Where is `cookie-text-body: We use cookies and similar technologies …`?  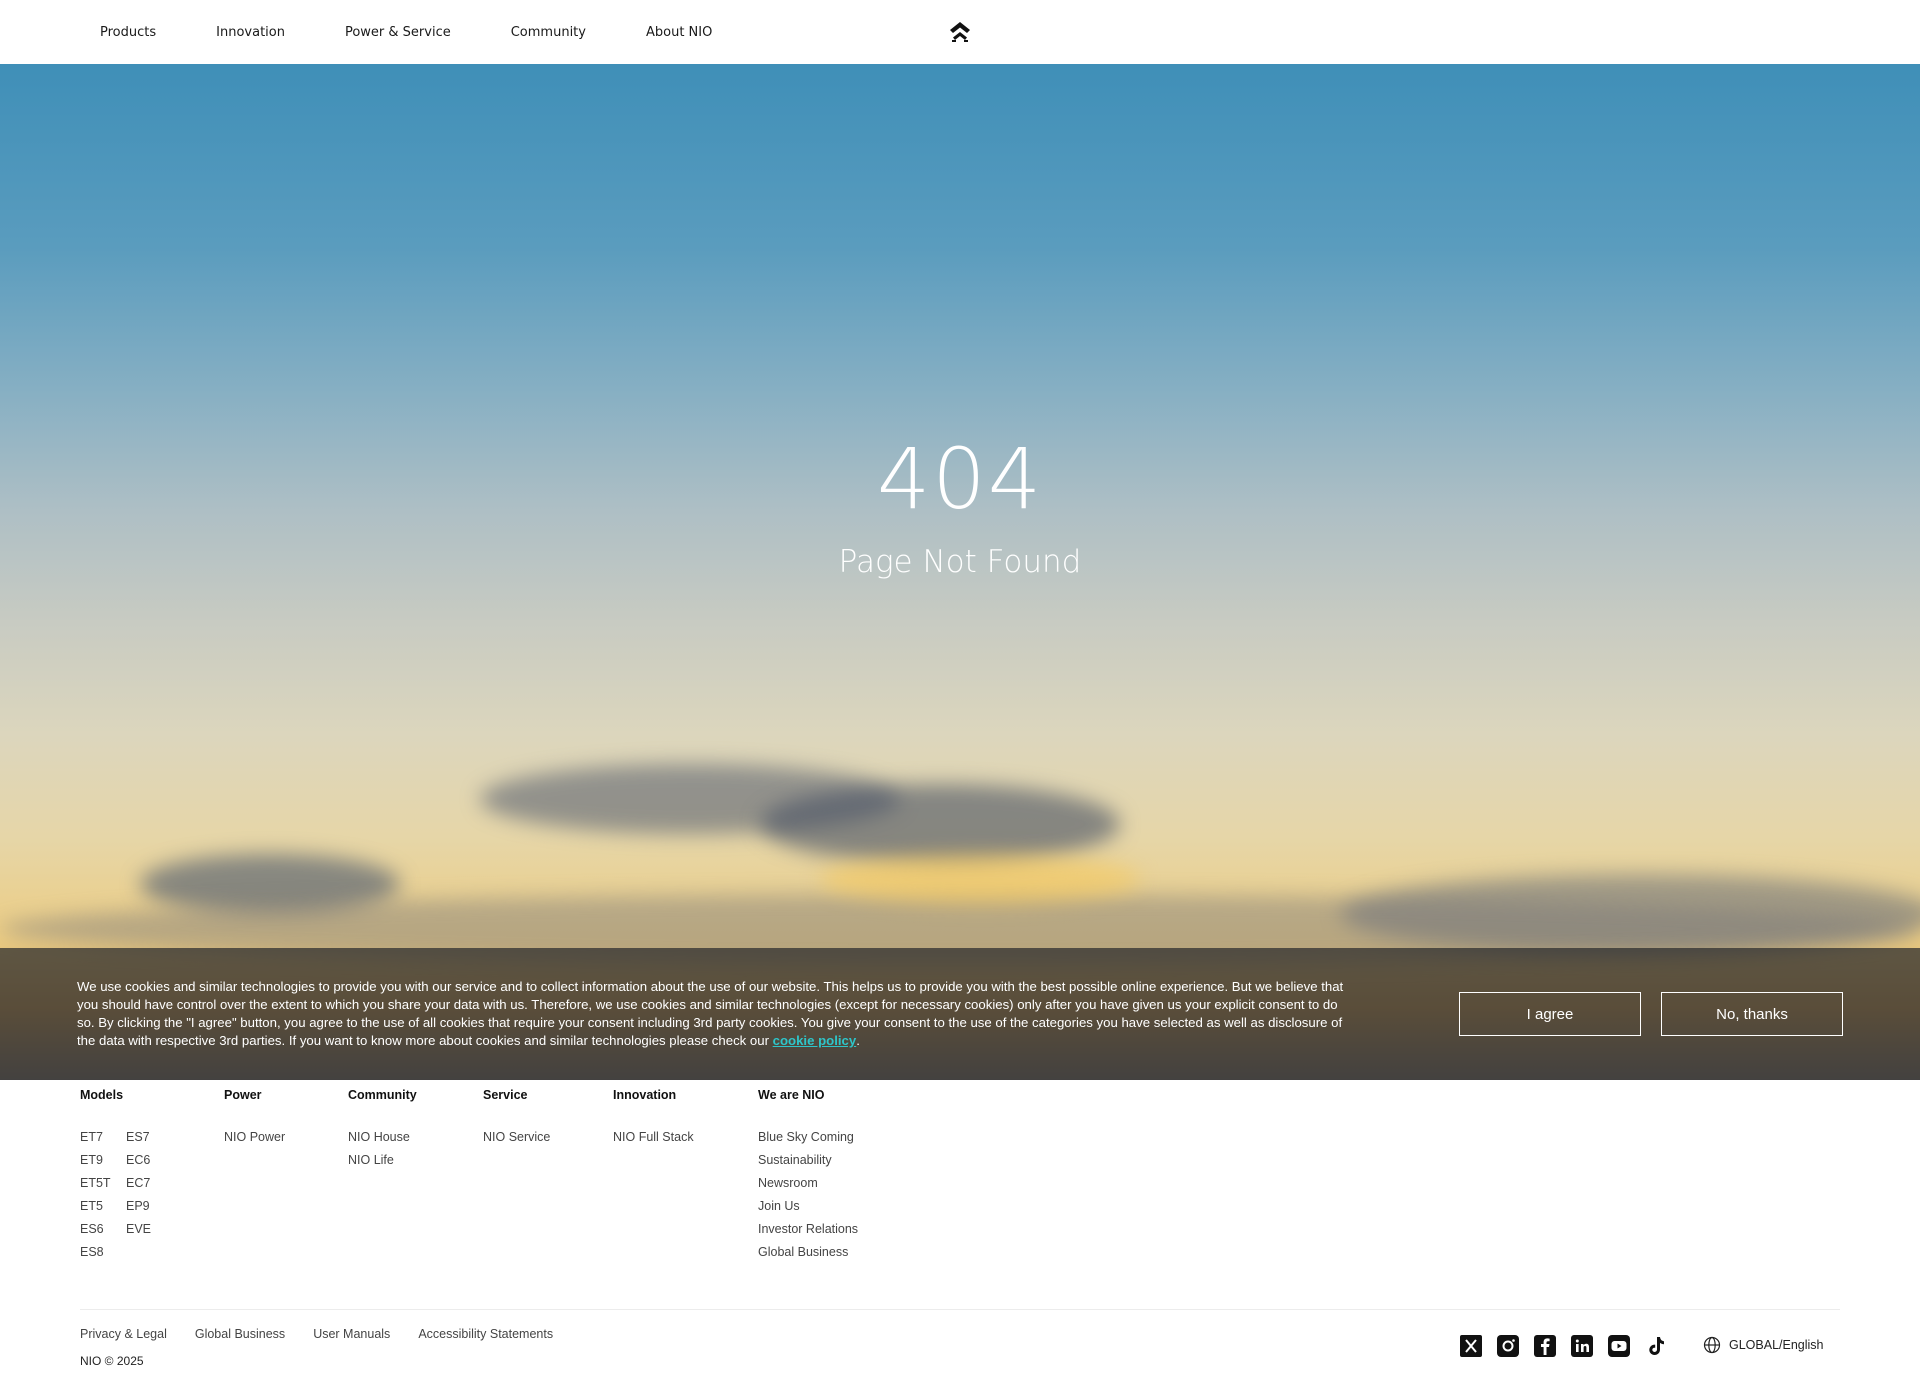
cookie-text-body: We use cookies and similar technologies … is located at coordinates (710, 1013).